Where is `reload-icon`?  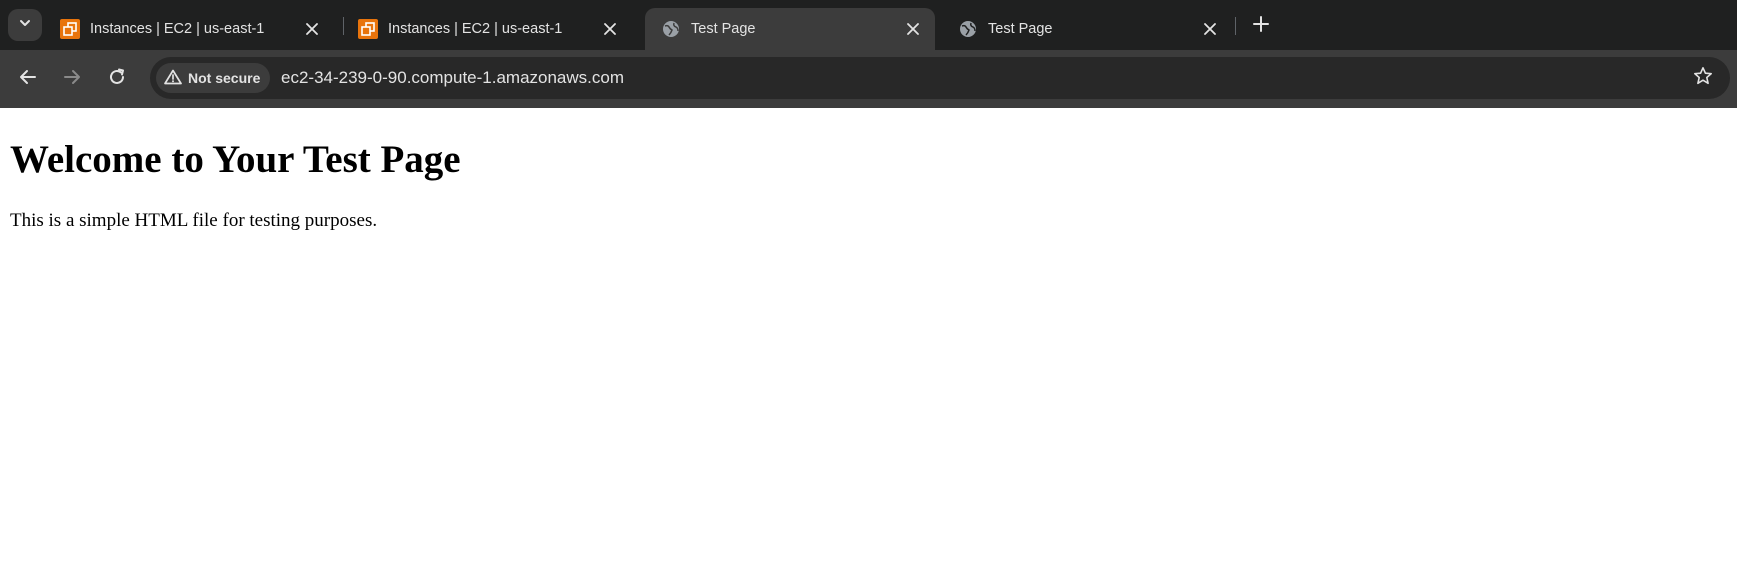
reload-icon is located at coordinates (117, 79).